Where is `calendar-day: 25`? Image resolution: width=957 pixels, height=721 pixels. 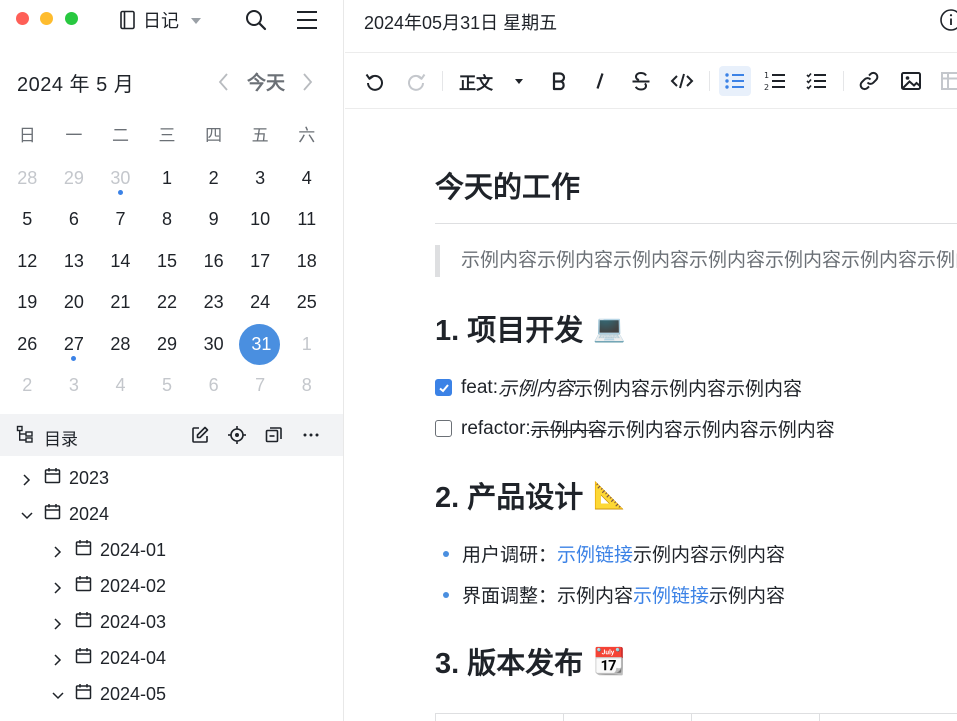
calendar-day: 25 is located at coordinates (306, 303).